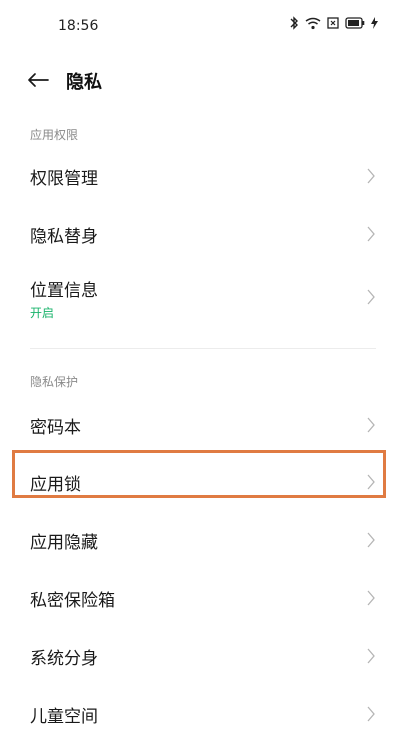  I want to click on header: 隐私, so click(201, 80).